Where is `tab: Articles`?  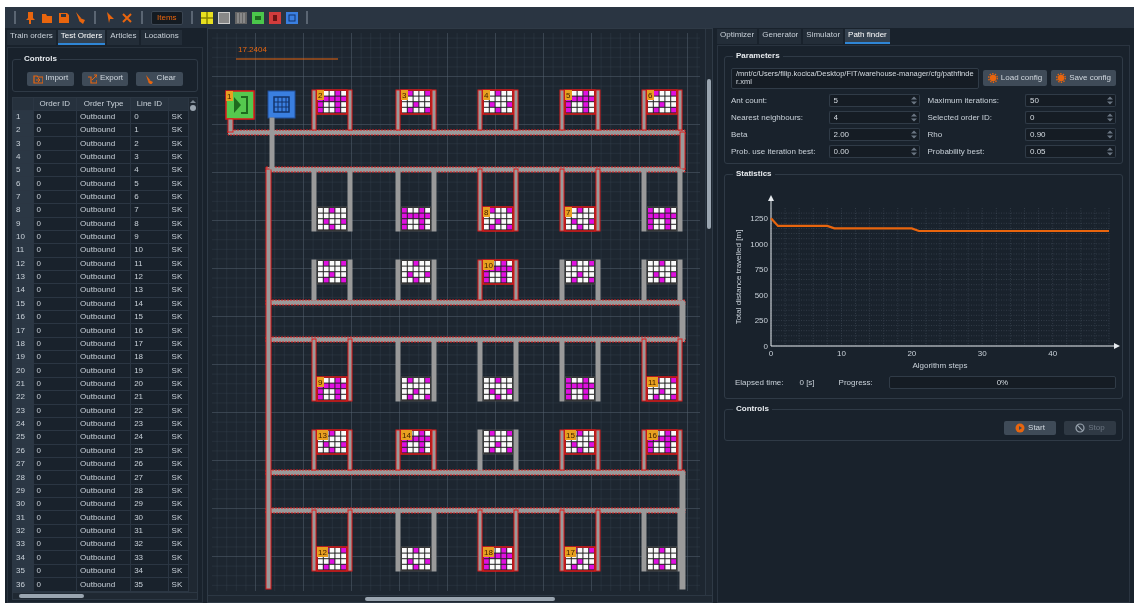 tab: Articles is located at coordinates (123, 37).